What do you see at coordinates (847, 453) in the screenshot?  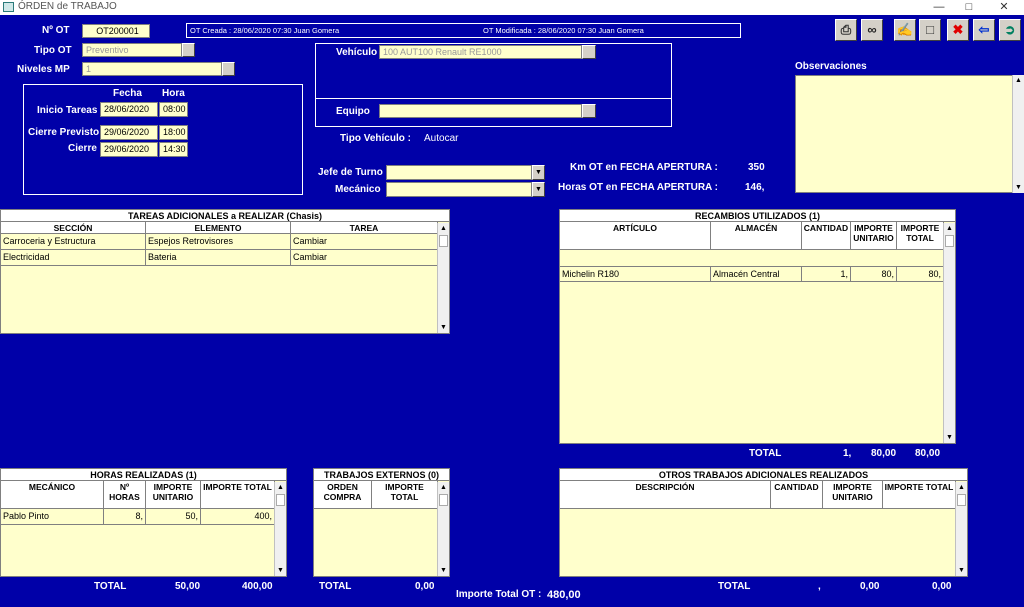 I see `recambios-total-cantidad: 1,` at bounding box center [847, 453].